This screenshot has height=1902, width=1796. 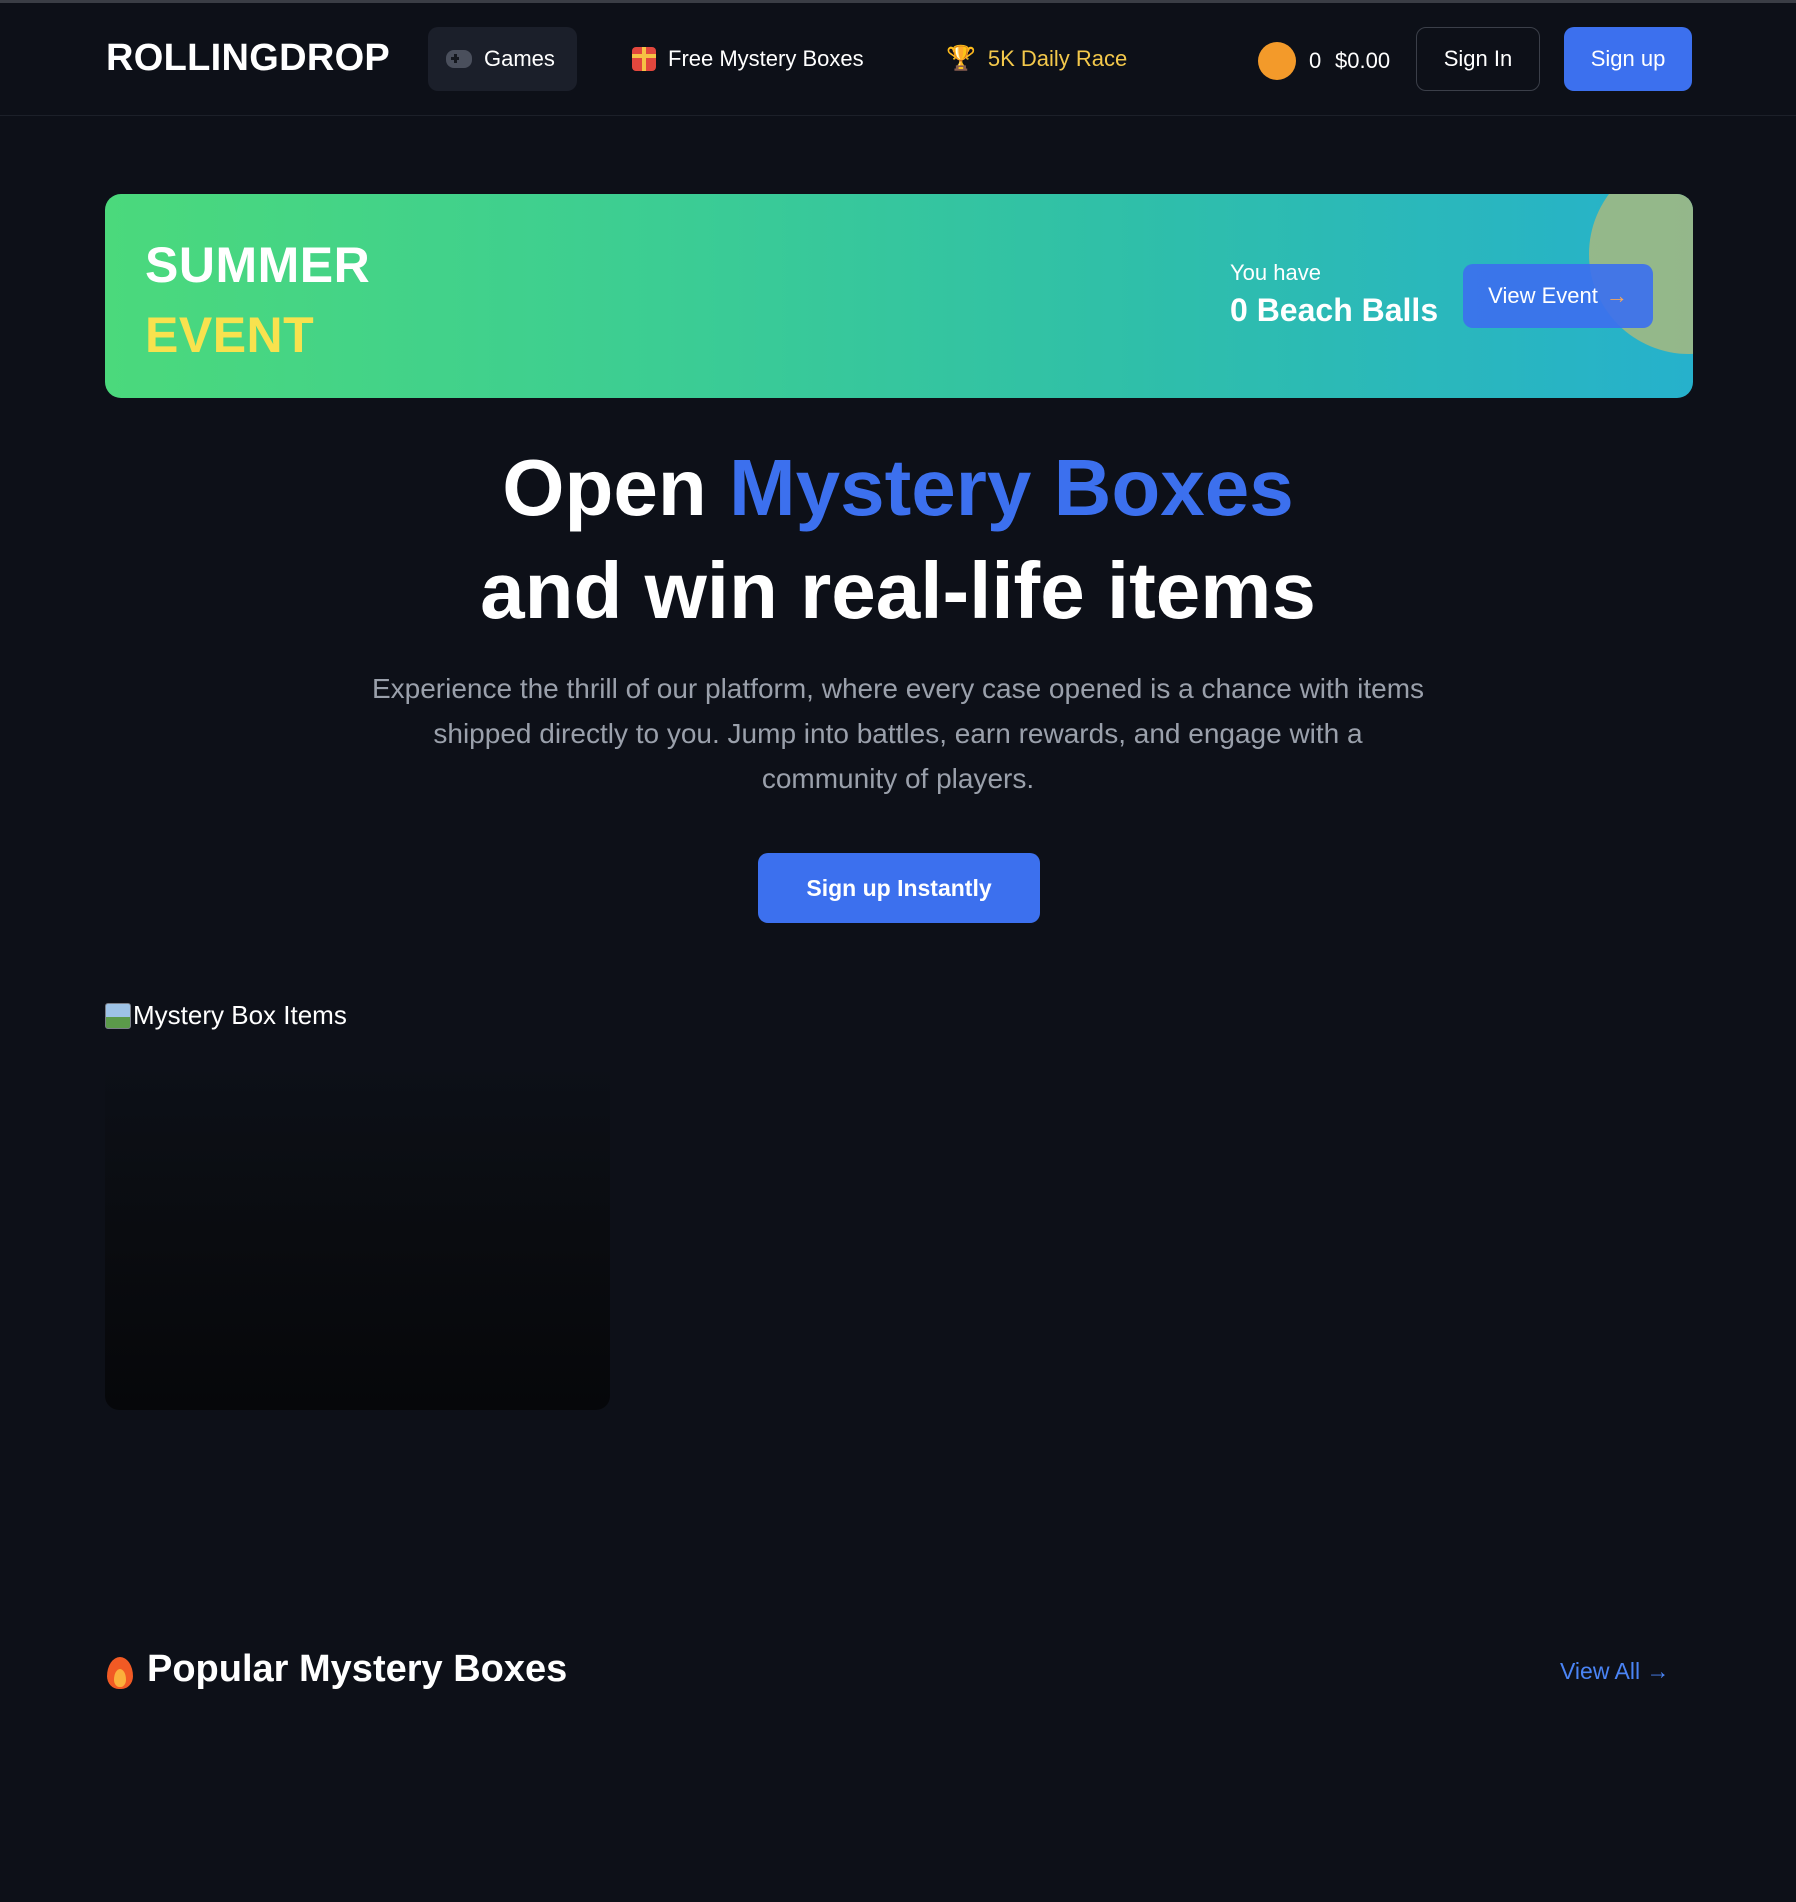 I want to click on hero-title-line1: Open Mystery Boxes, so click(x=898, y=488).